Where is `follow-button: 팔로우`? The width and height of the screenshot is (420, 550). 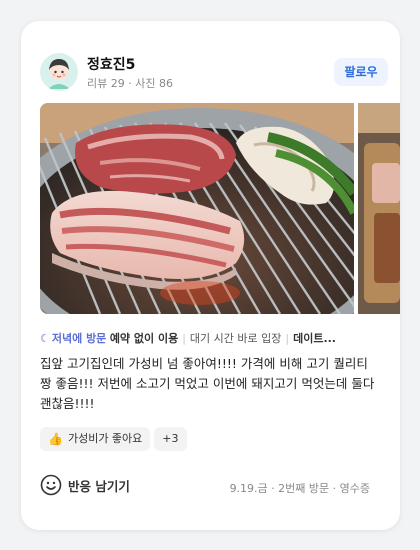 follow-button: 팔로우 is located at coordinates (361, 72).